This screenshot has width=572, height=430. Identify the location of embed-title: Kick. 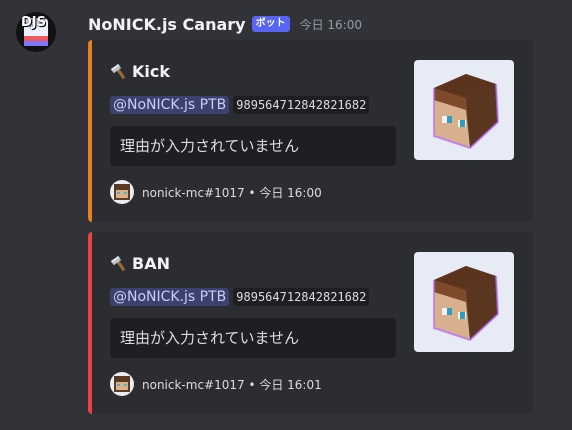
(140, 71).